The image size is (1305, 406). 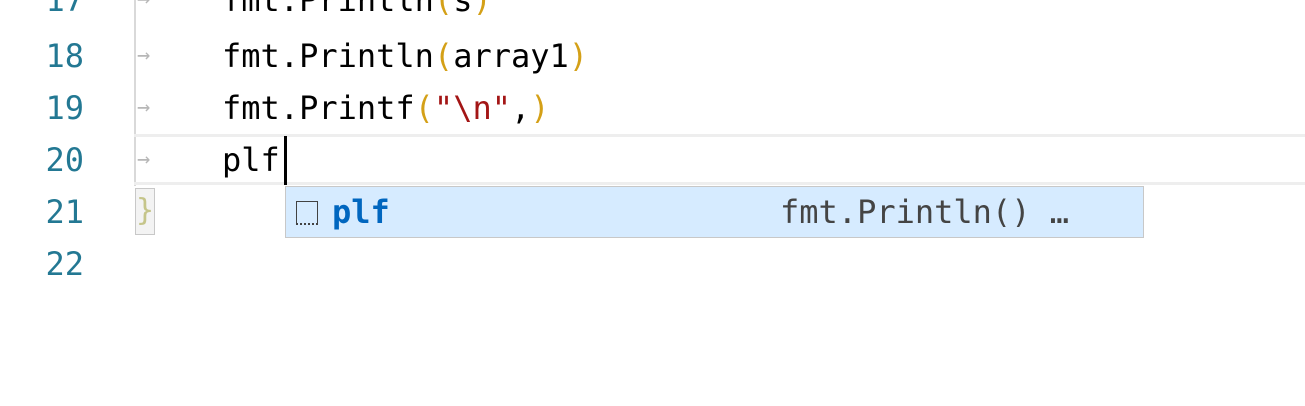 What do you see at coordinates (64, 56) in the screenshot?
I see `line-number: 18` at bounding box center [64, 56].